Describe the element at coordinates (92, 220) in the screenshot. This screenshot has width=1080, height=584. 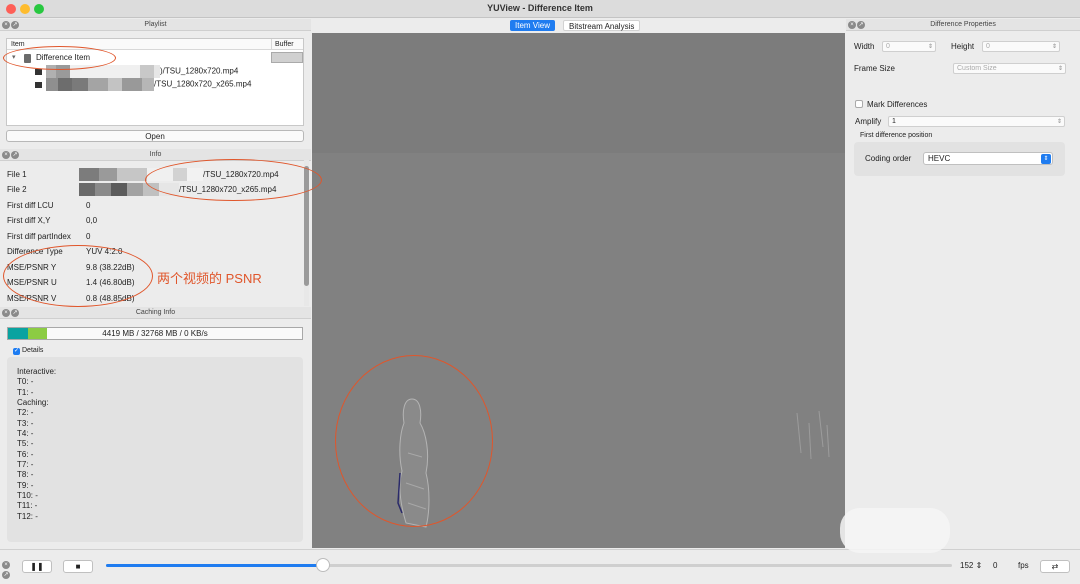
I see `info-value: 0,0` at that location.